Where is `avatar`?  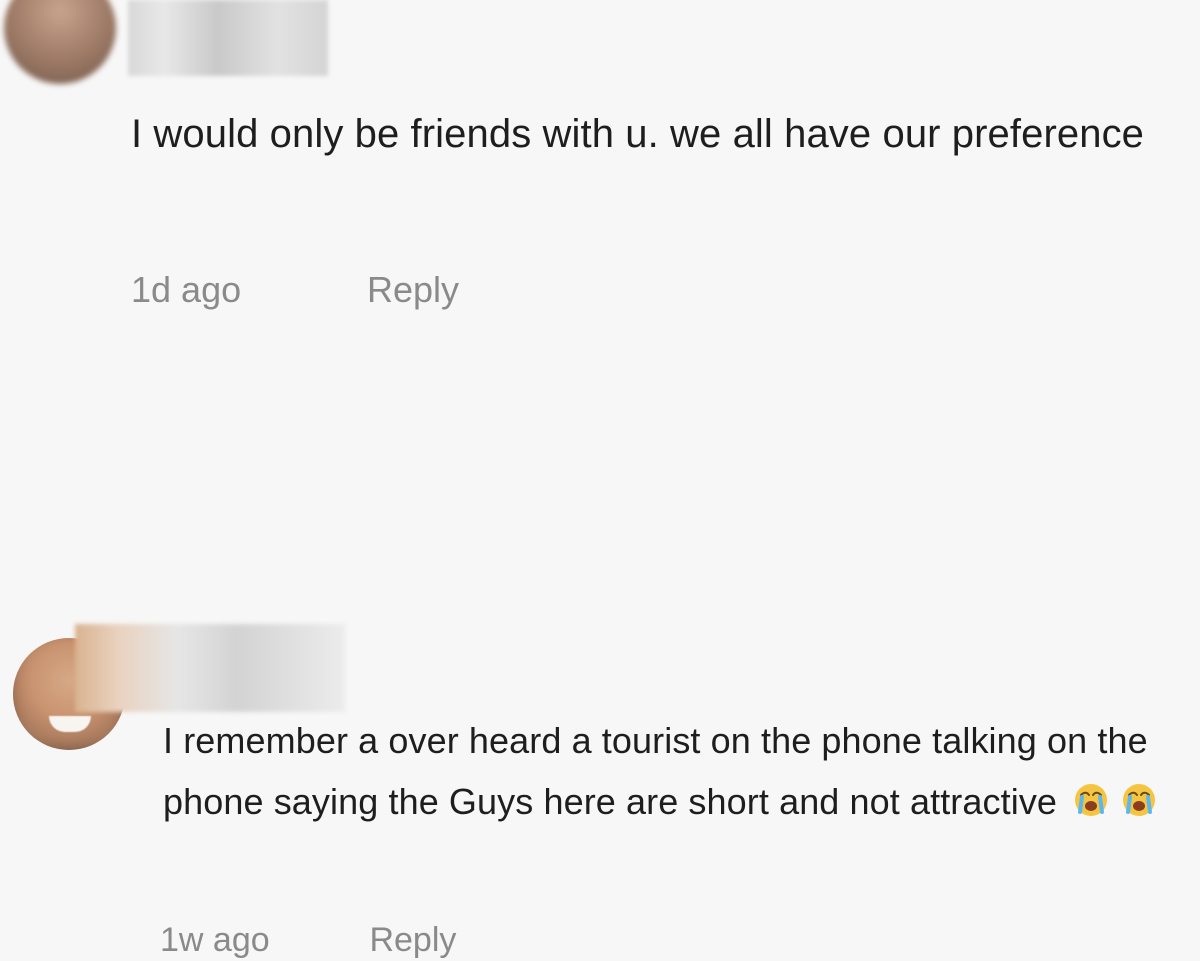 avatar is located at coordinates (60, 42).